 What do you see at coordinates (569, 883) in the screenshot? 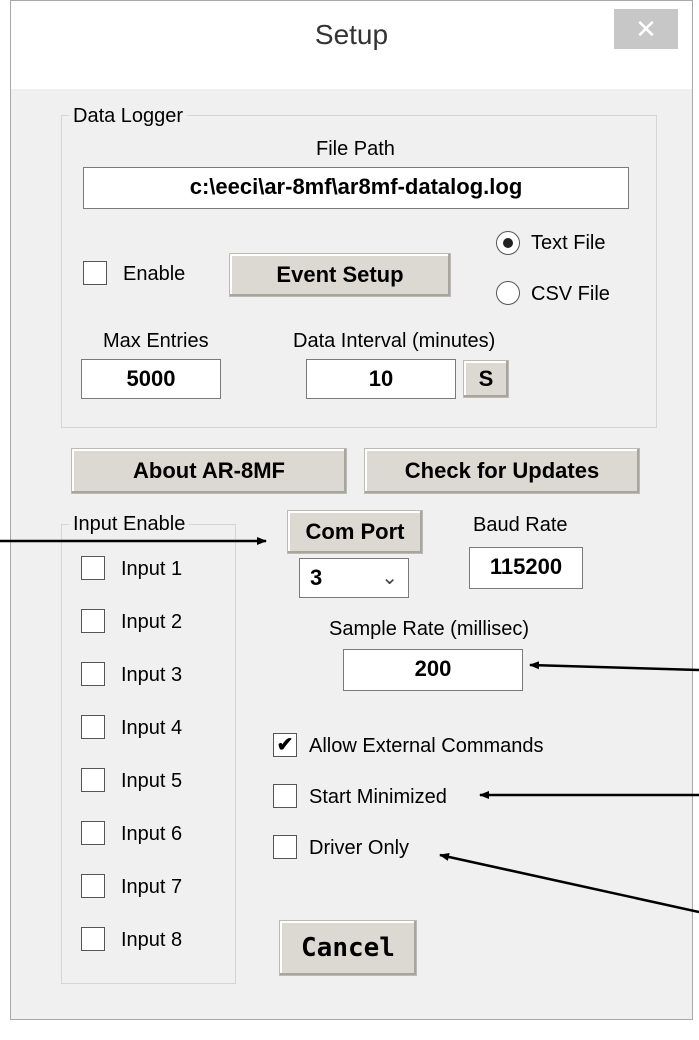
I see `arrow-driver-only` at bounding box center [569, 883].